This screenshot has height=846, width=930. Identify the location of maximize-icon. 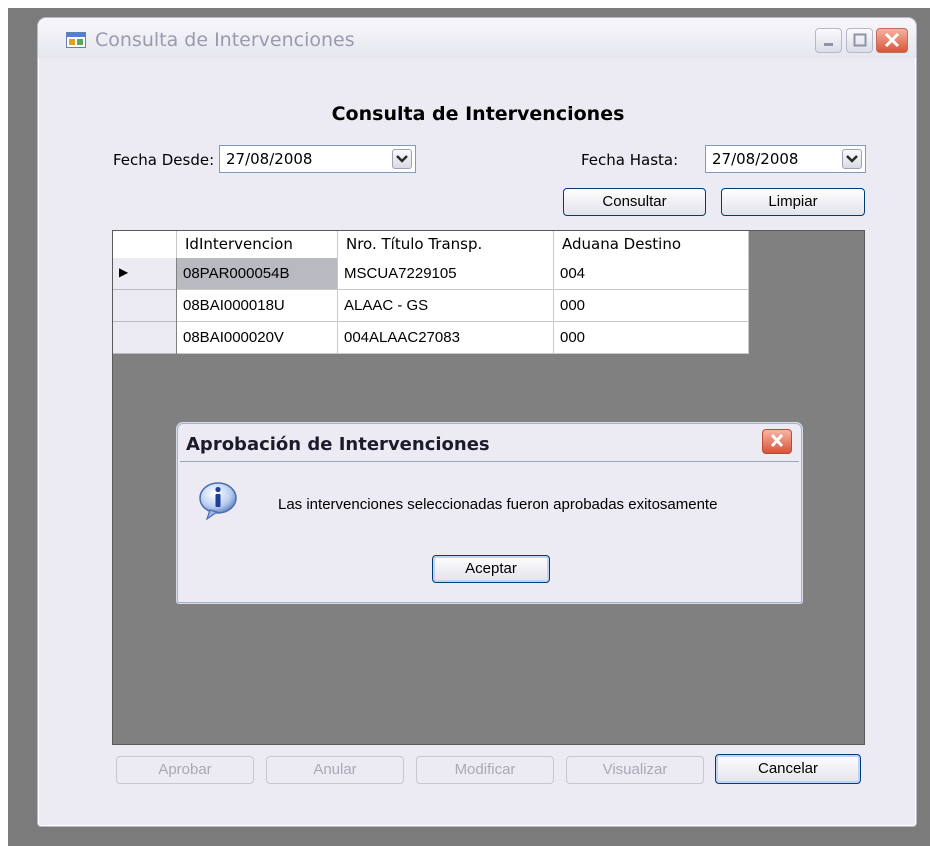
(860, 40).